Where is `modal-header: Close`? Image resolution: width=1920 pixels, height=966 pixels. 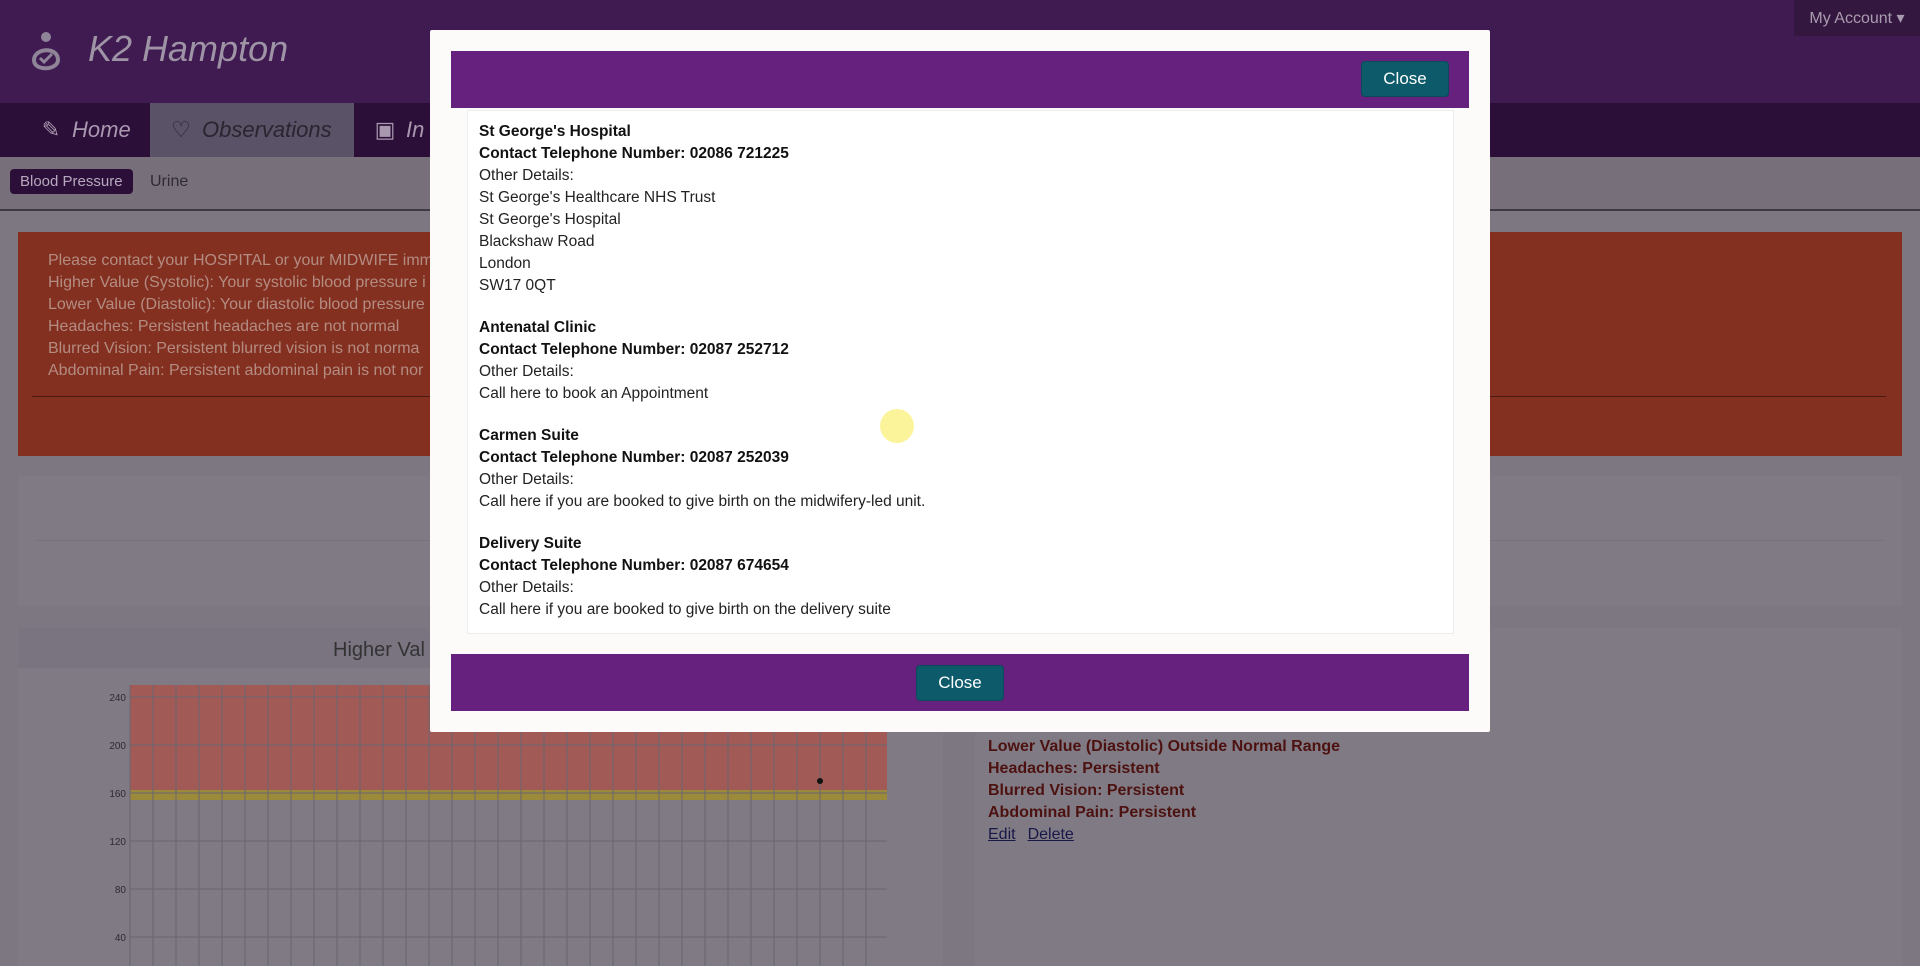 modal-header: Close is located at coordinates (960, 79).